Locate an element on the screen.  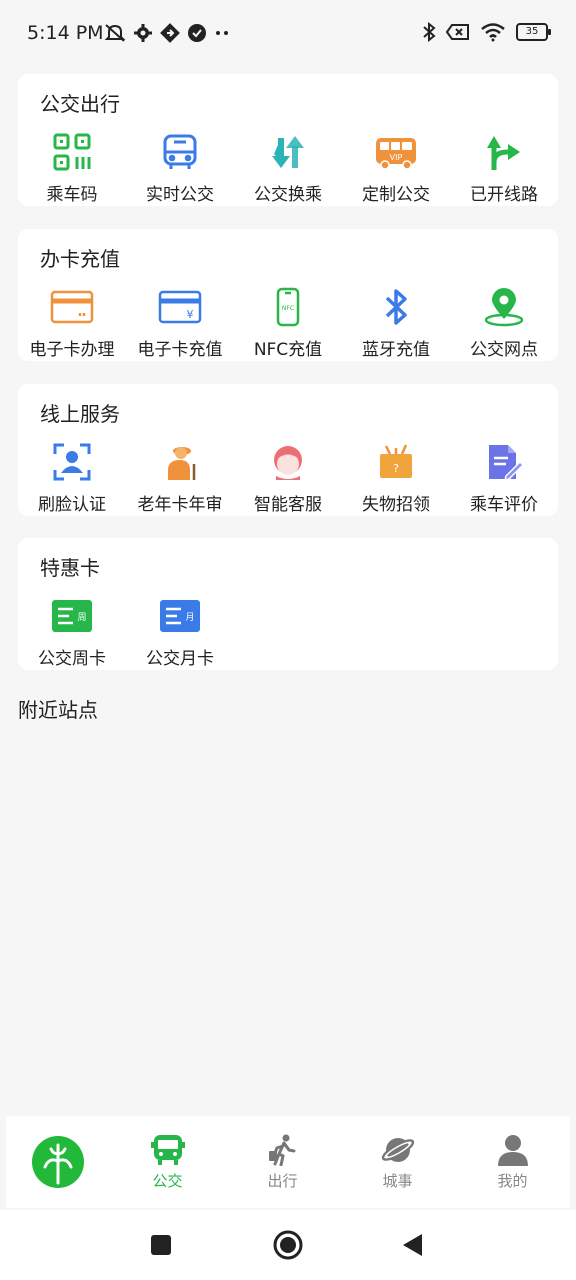
week-card-icon: 周 is located at coordinates (72, 616).